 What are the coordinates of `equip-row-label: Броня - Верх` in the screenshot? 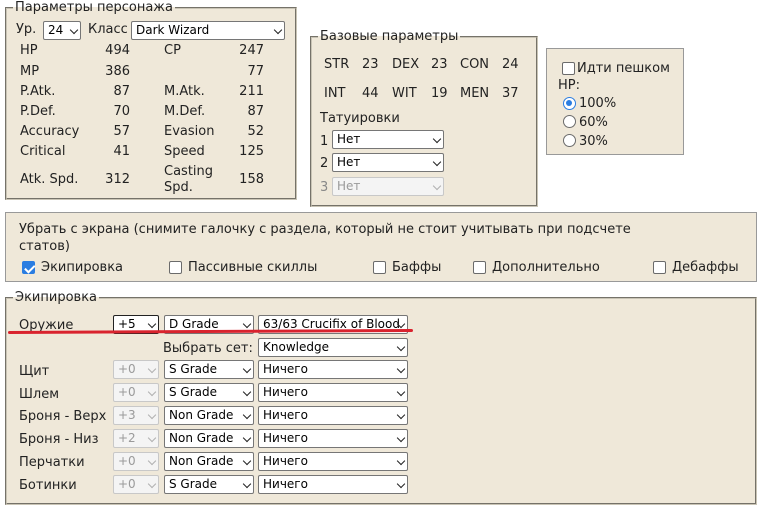 It's located at (63, 416).